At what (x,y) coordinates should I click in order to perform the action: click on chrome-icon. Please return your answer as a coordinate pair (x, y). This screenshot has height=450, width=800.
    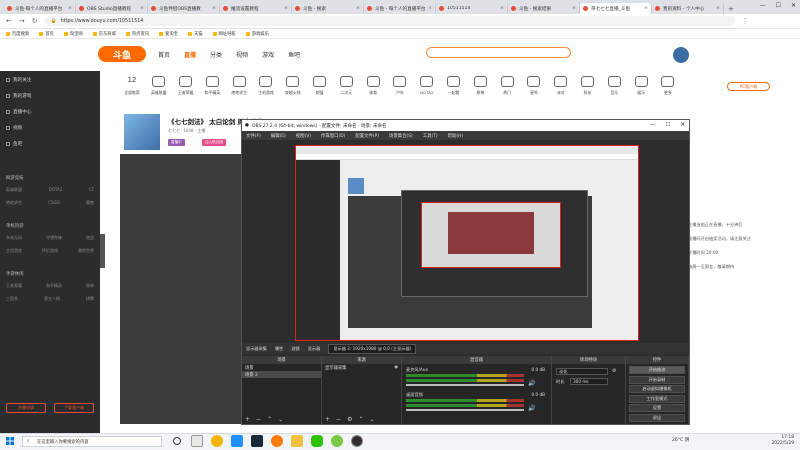
    Looking at the image, I should click on (217, 441).